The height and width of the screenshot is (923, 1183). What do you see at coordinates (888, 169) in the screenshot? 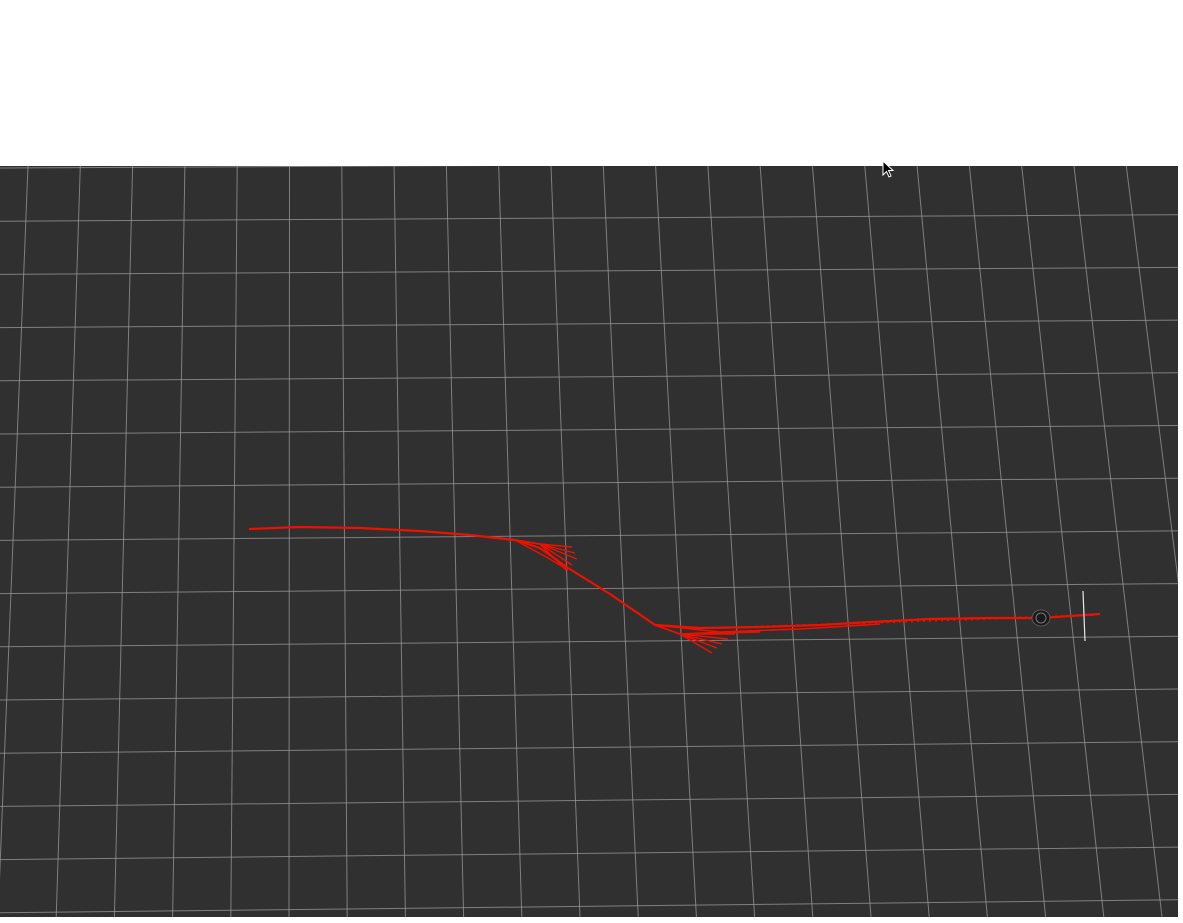
I see `mouse-pointer-icon` at bounding box center [888, 169].